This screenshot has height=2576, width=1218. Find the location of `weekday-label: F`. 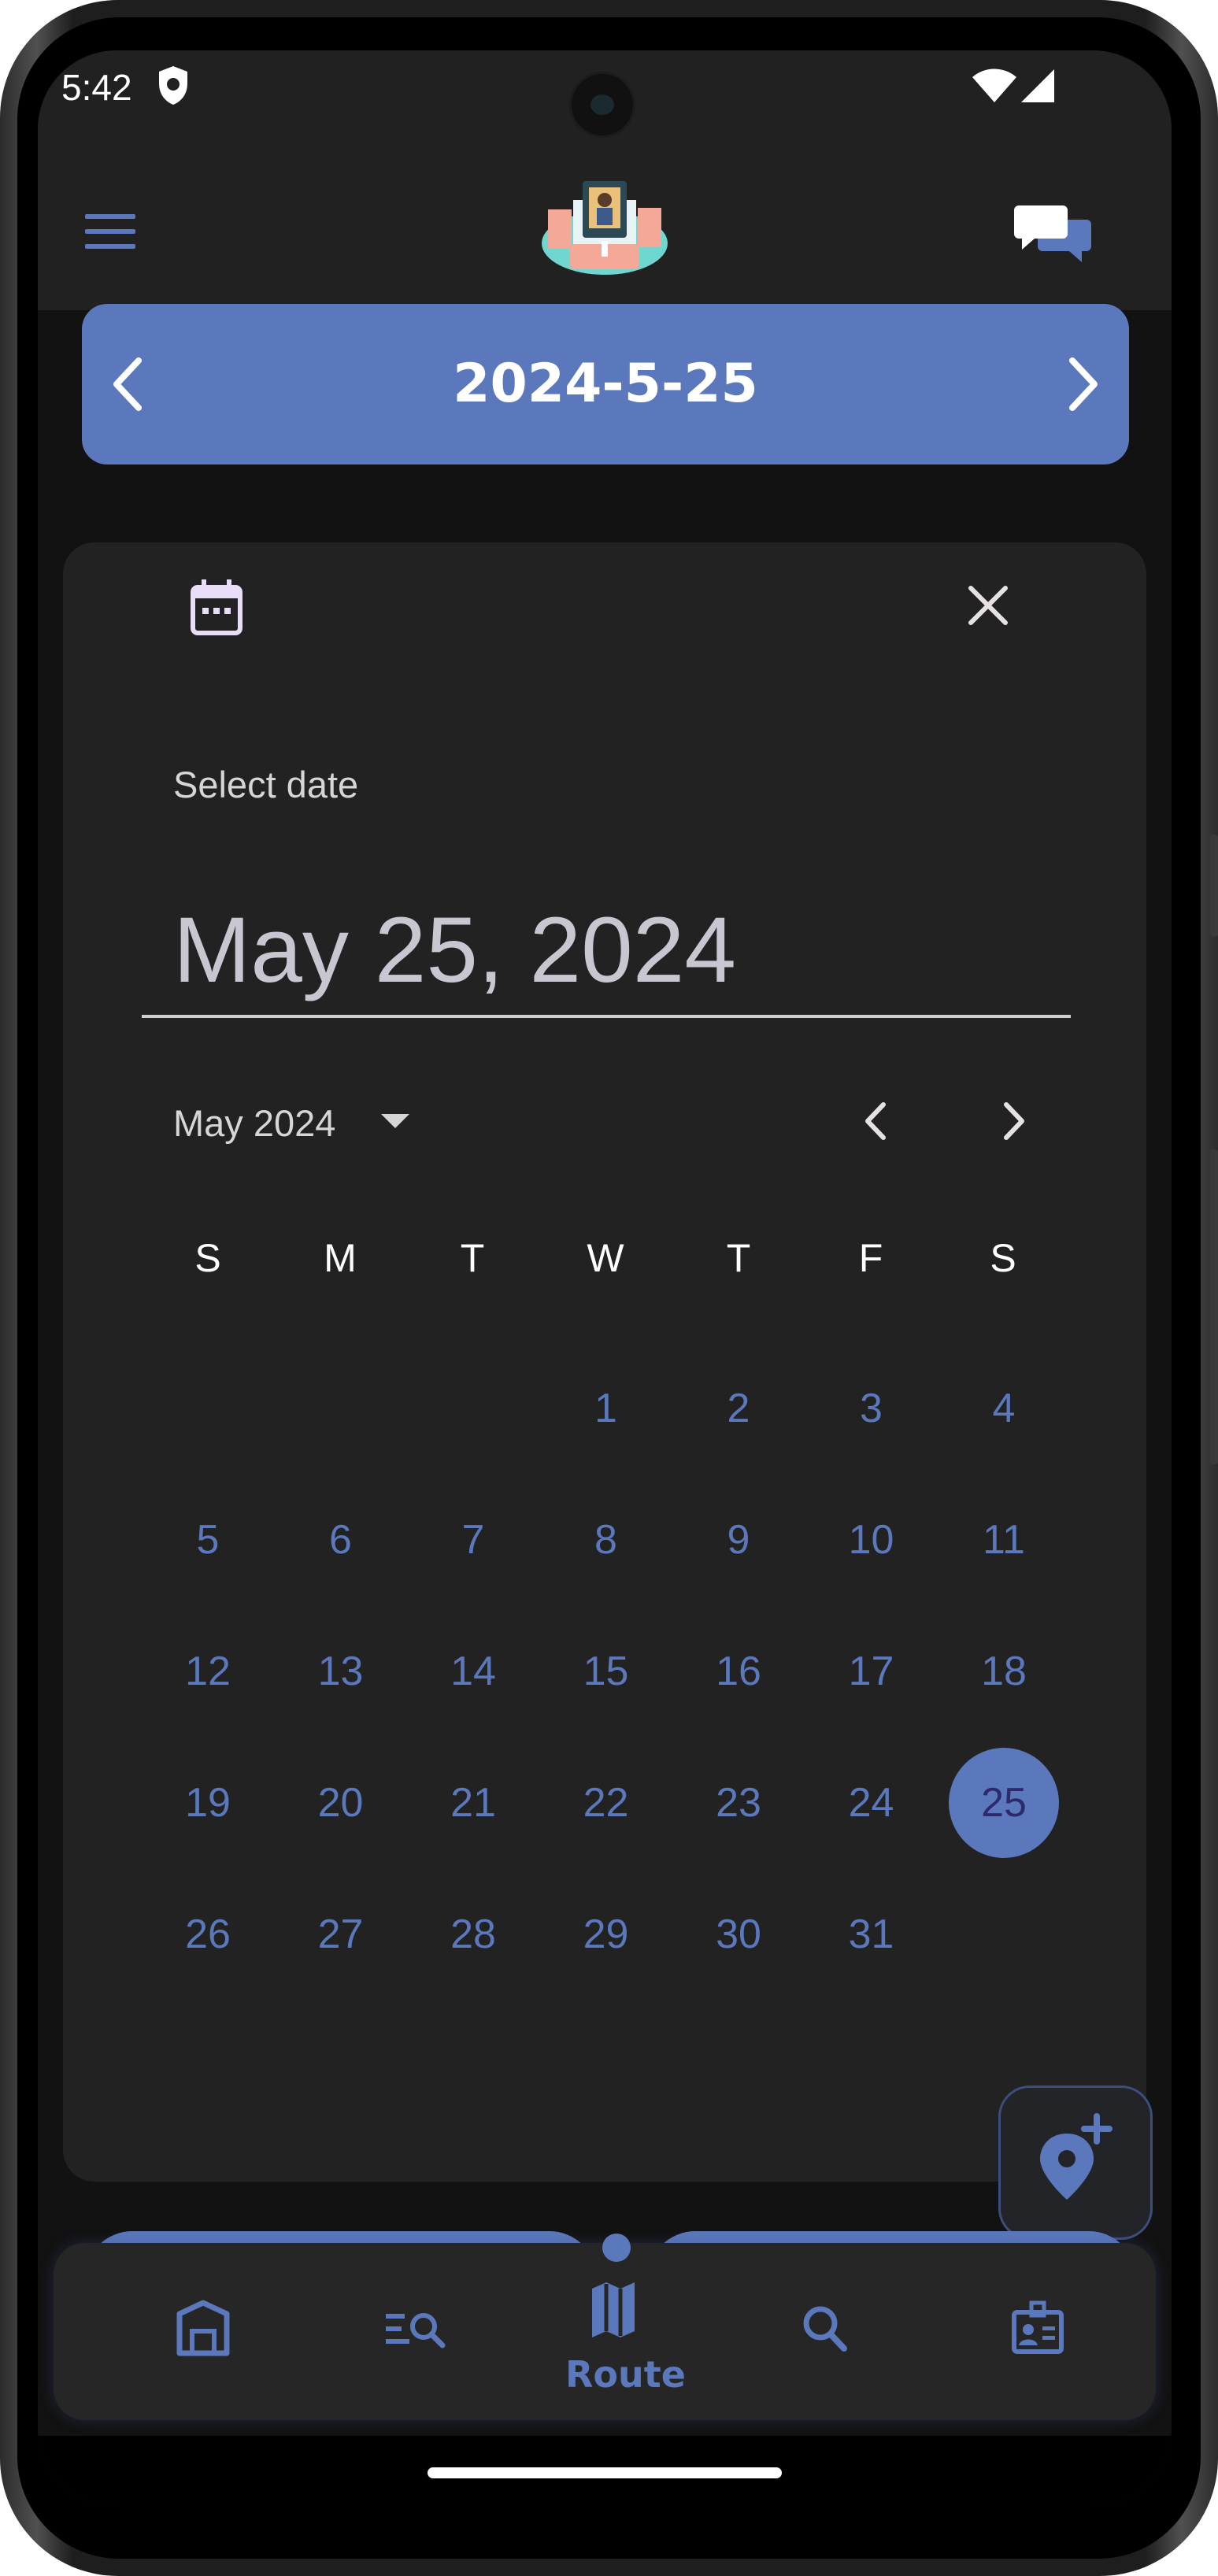

weekday-label: F is located at coordinates (870, 1258).